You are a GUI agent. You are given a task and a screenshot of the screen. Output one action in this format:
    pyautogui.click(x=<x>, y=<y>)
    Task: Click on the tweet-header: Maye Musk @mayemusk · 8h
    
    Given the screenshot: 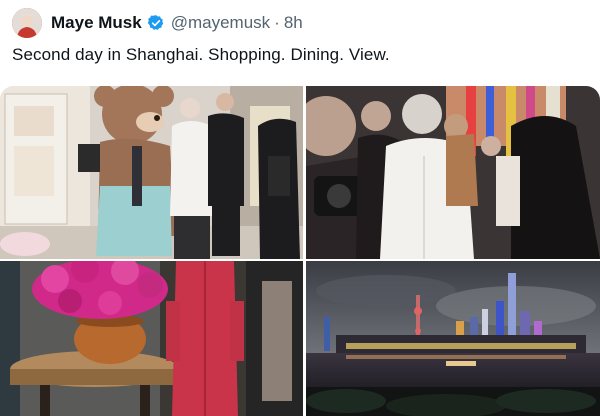 What is the action you would take?
    pyautogui.click(x=157, y=23)
    